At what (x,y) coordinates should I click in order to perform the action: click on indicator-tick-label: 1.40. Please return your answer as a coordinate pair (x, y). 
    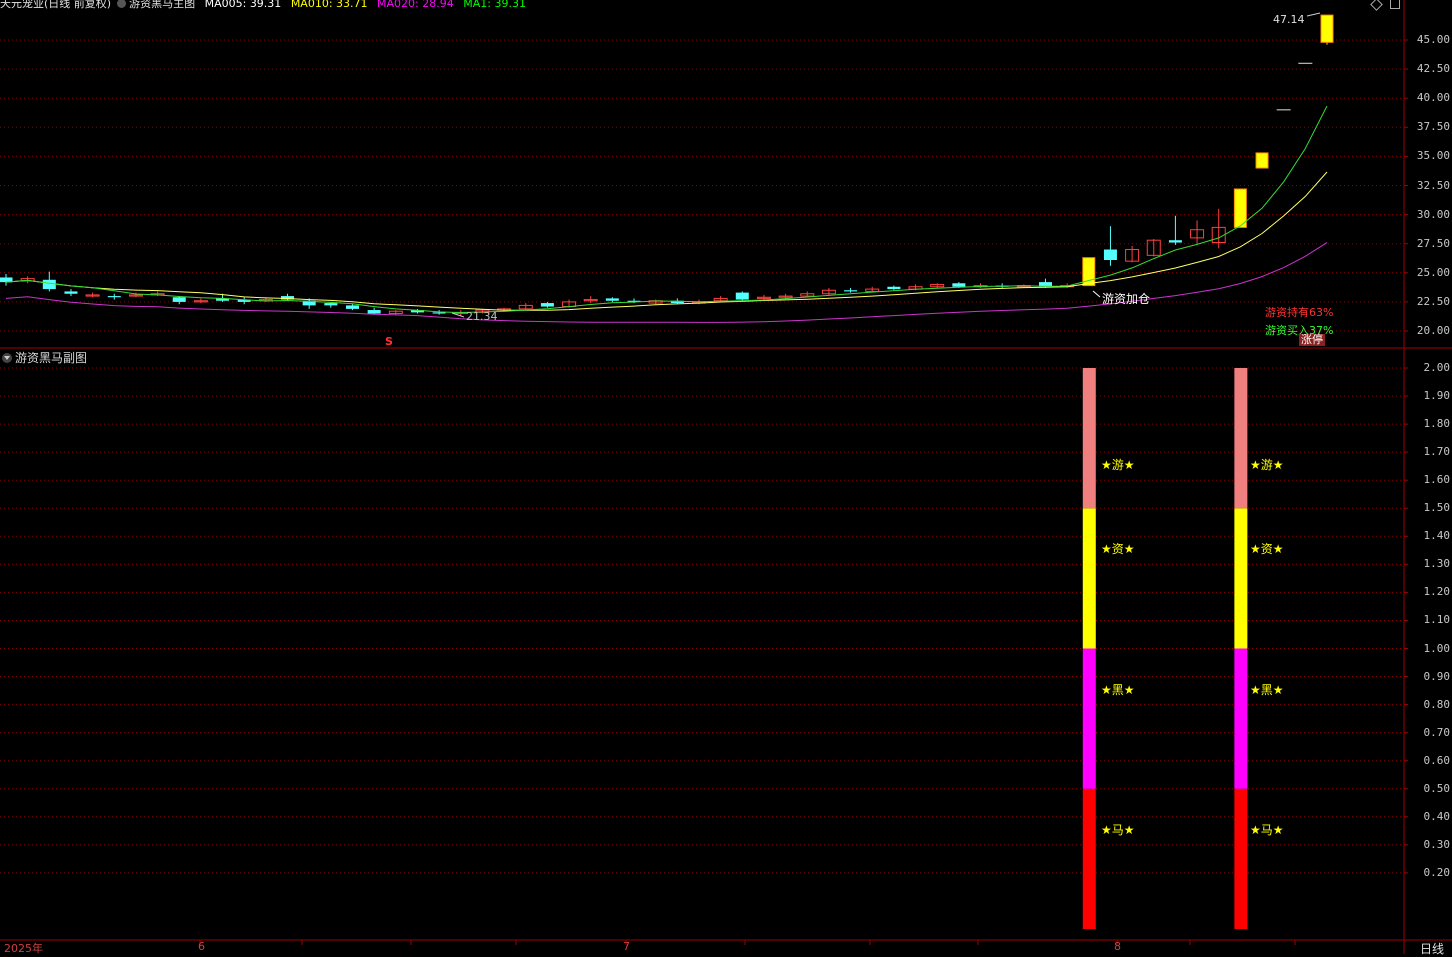
    Looking at the image, I should click on (1437, 536).